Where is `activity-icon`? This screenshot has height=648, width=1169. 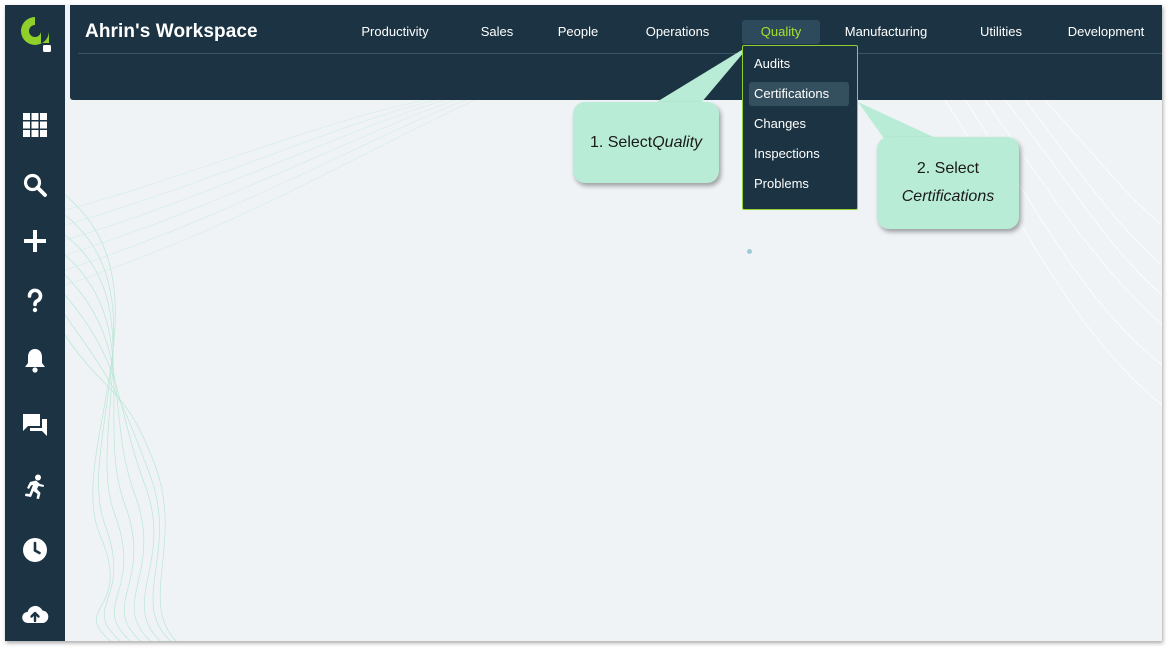
activity-icon is located at coordinates (35, 487).